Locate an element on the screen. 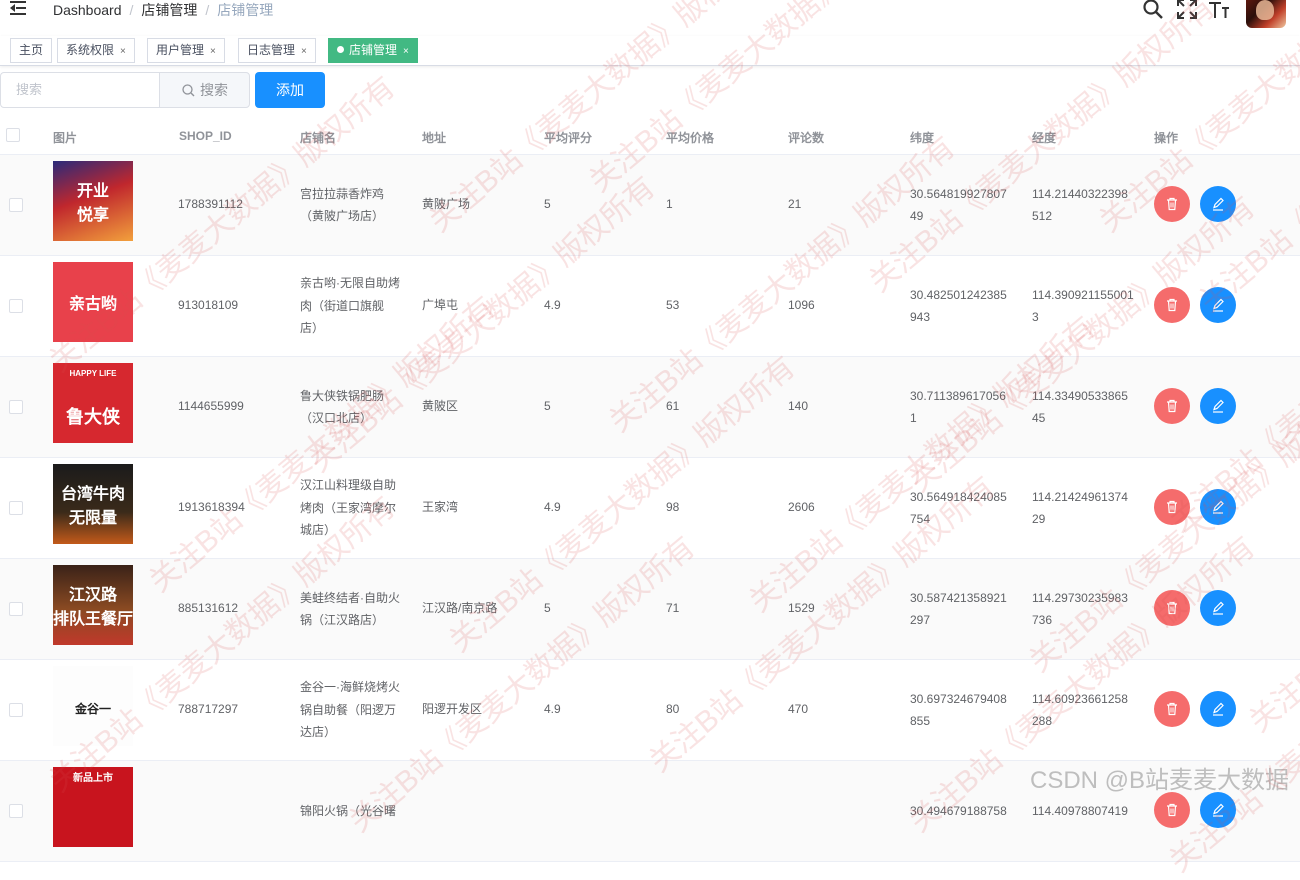 Image resolution: width=1300 pixels, height=880 pixels. cell-latitude: 30.697324679408 855 is located at coordinates (958, 710).